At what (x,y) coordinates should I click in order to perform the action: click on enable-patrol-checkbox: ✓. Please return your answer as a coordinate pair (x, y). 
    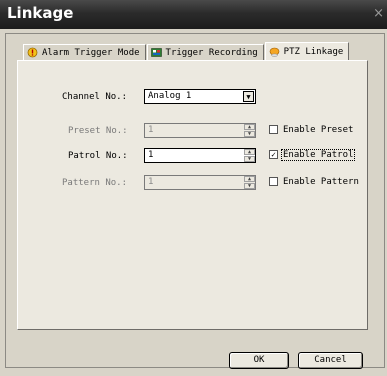
    Looking at the image, I should click on (273, 154).